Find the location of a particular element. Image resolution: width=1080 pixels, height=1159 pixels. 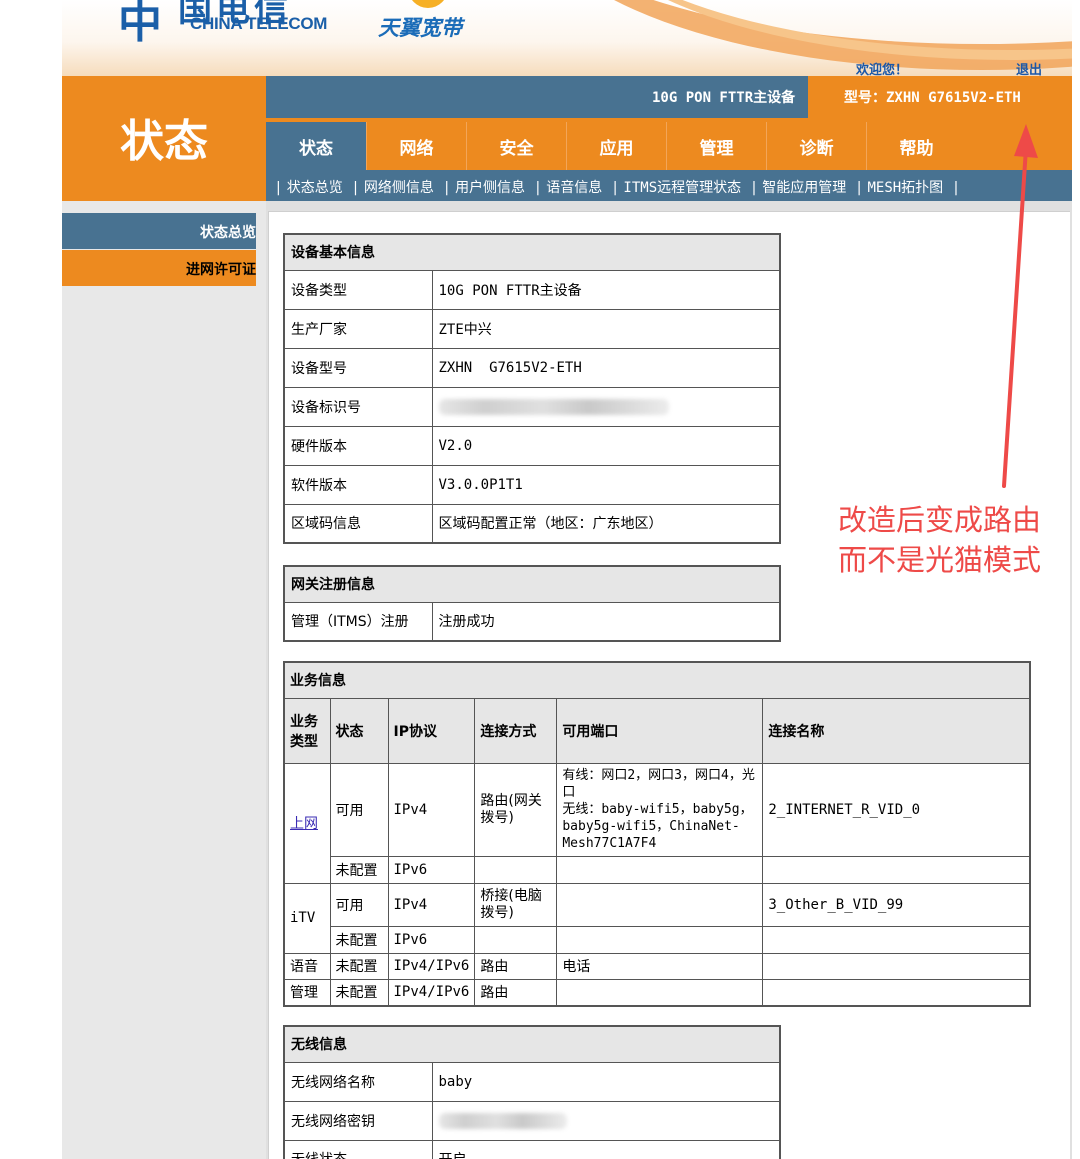

brand-text: 天翼宽带 is located at coordinates (420, 28).